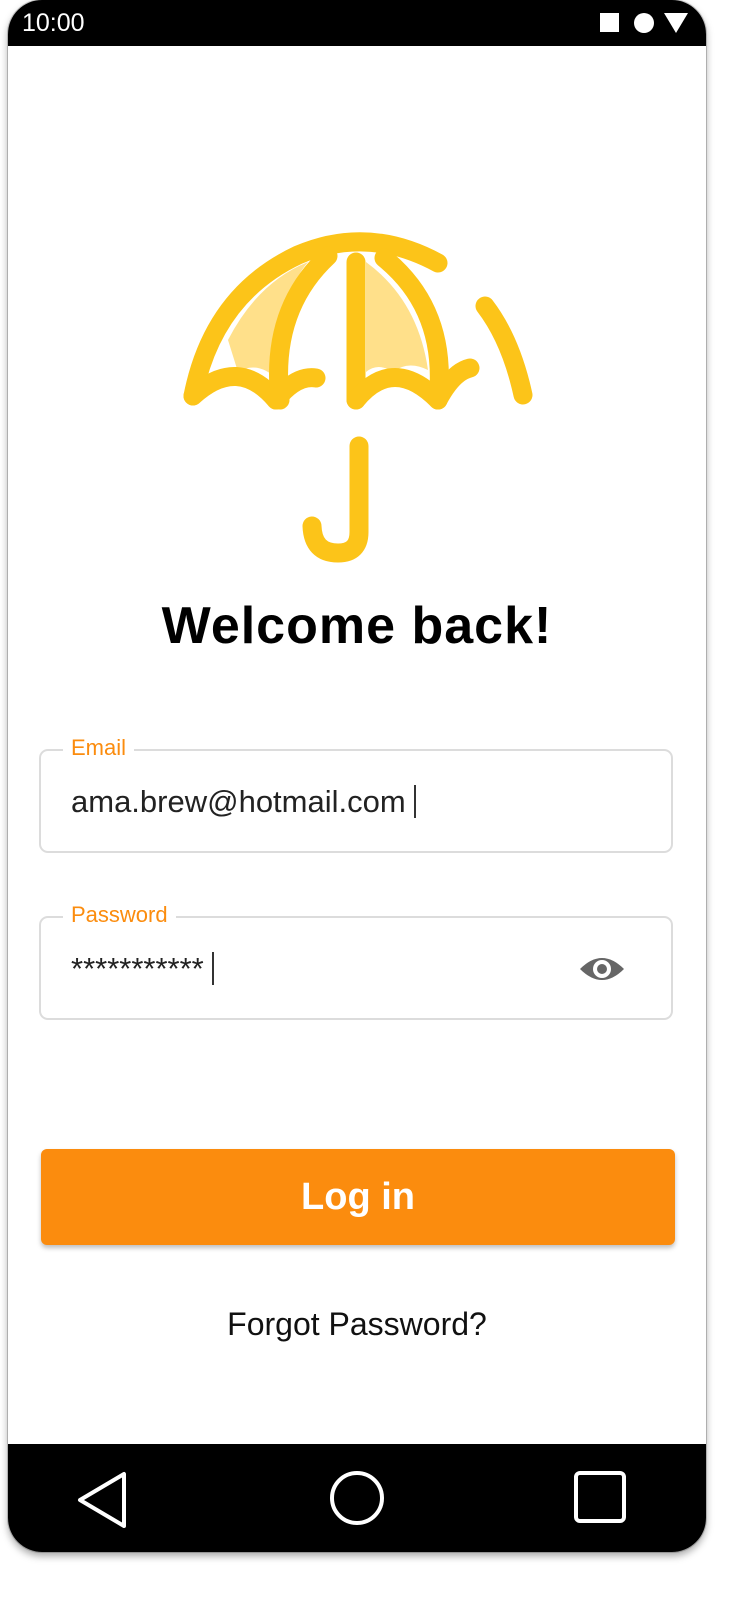  I want to click on navigation-bar, so click(357, 1498).